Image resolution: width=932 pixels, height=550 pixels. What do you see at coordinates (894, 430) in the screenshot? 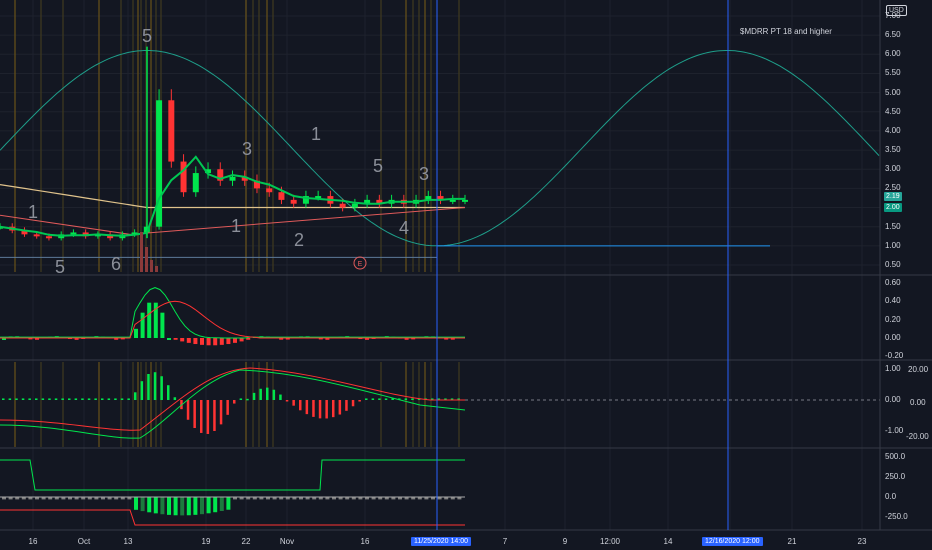
I see `macd-tick-label: -1.00` at bounding box center [894, 430].